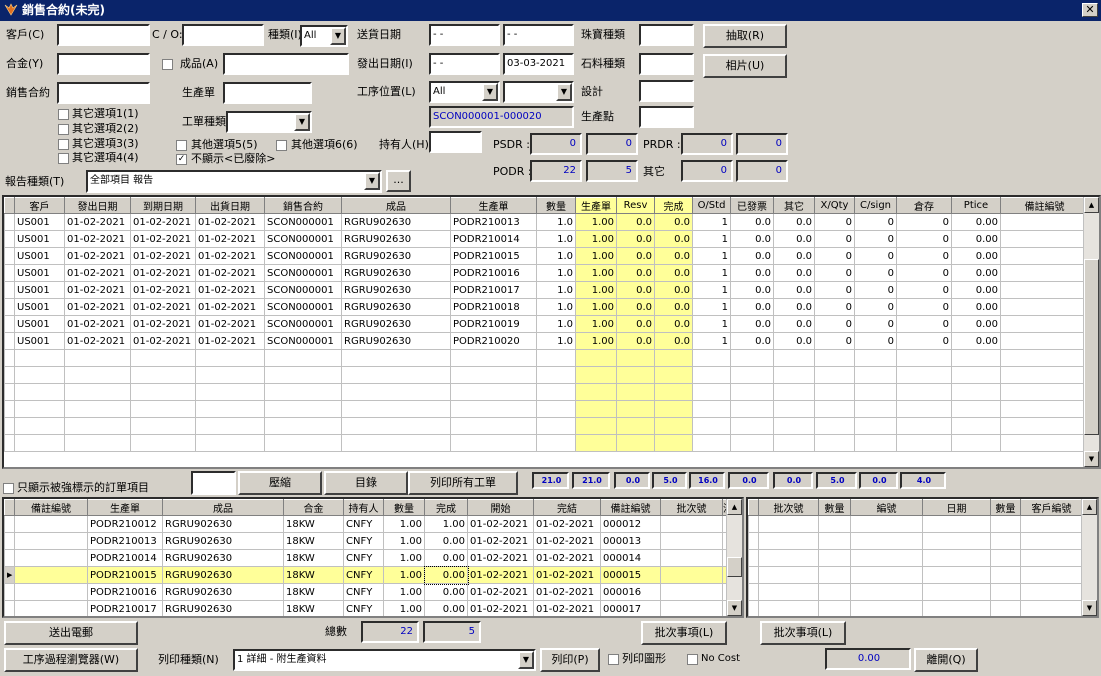 This screenshot has height=676, width=1101. What do you see at coordinates (1089, 557) in the screenshot?
I see `batch-grid-scrollbar: ▲ ▼` at bounding box center [1089, 557].